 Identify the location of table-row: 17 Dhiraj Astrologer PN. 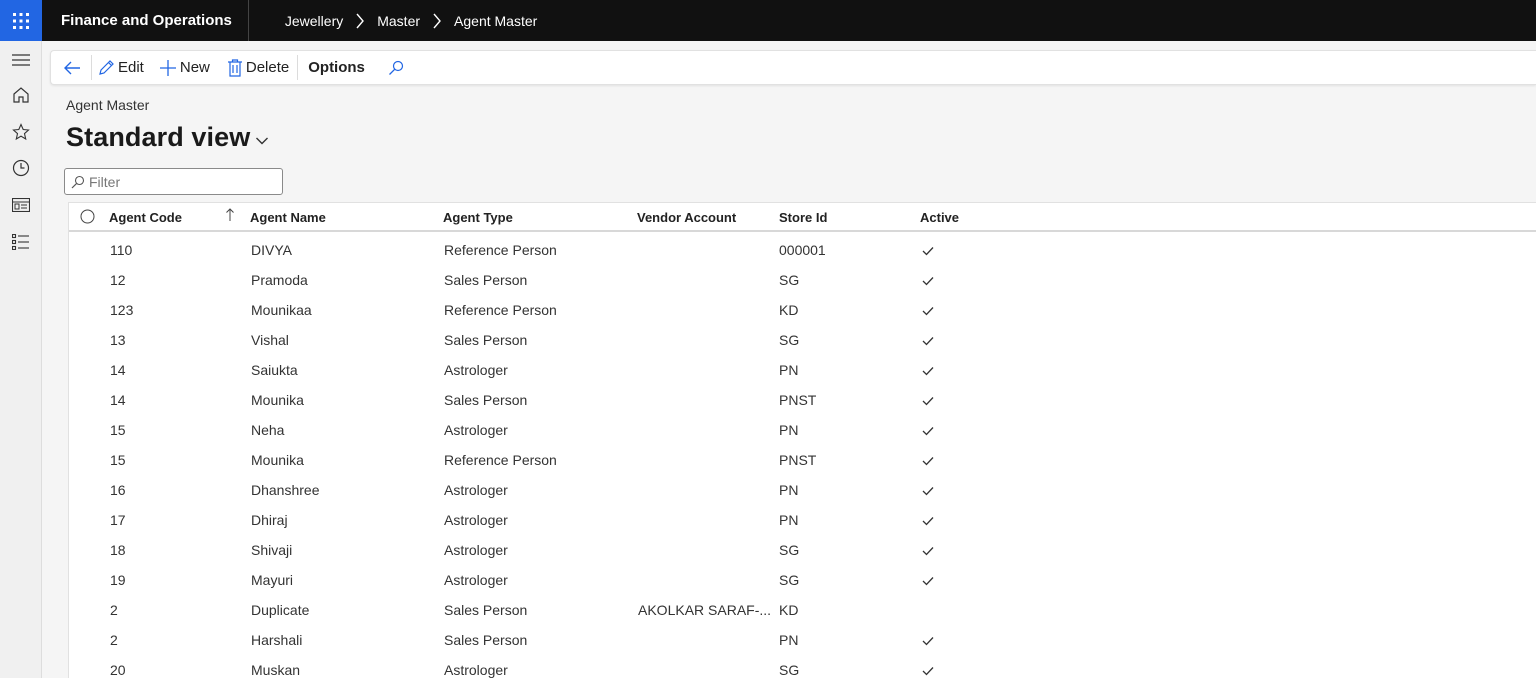
(802, 520).